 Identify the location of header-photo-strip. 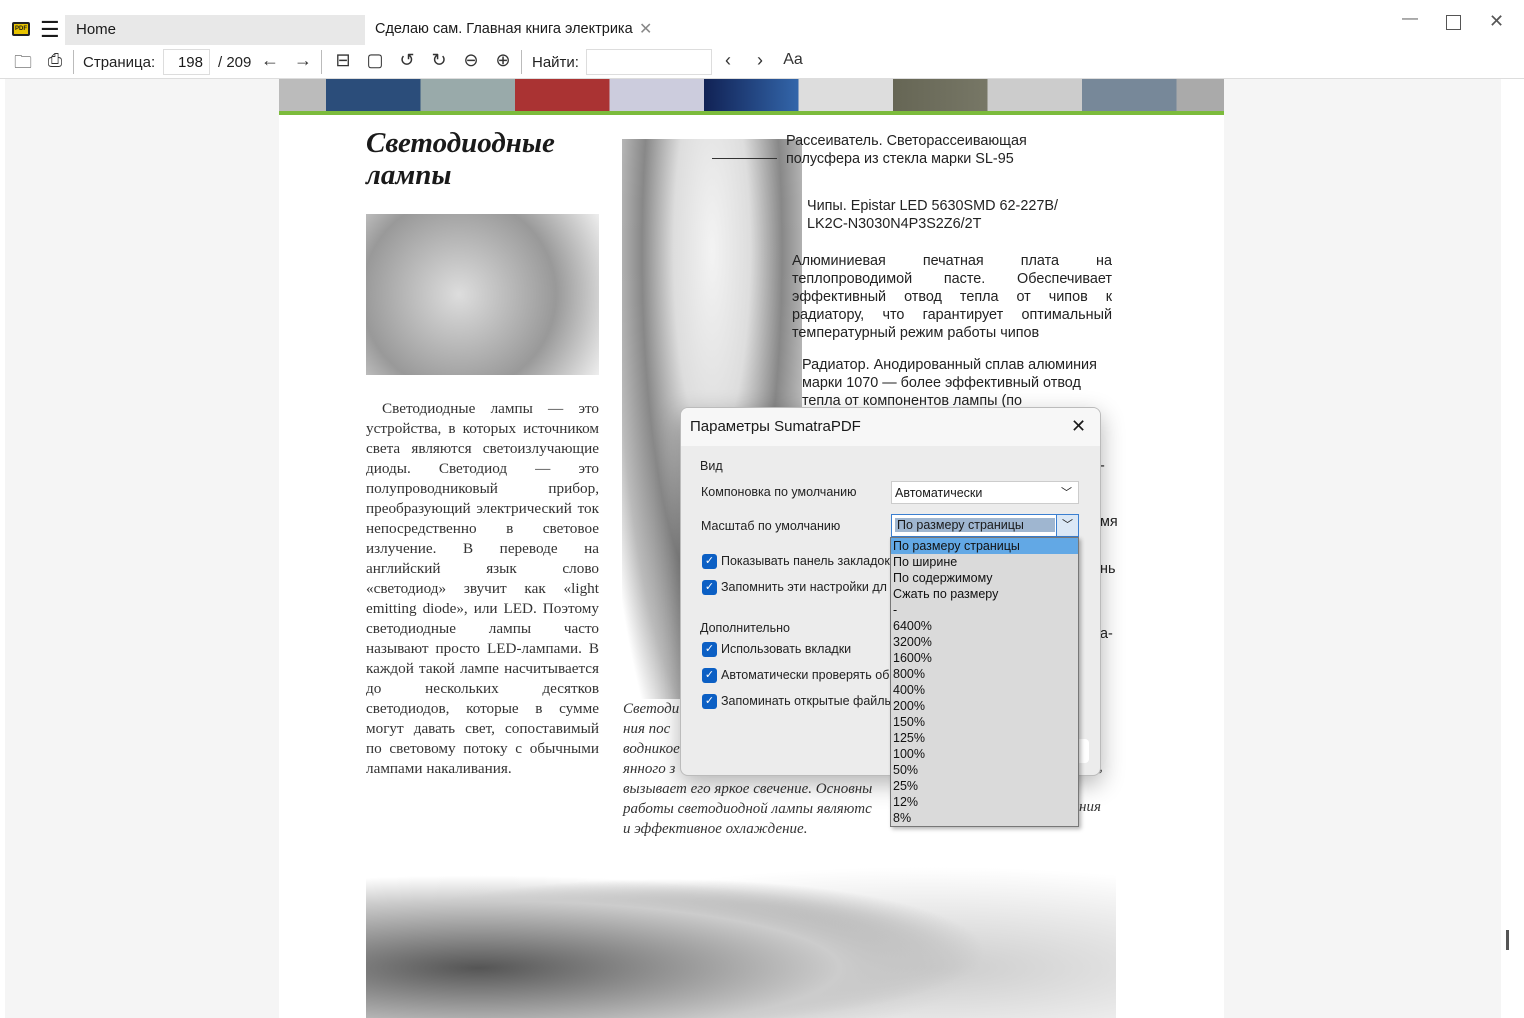
(751, 95).